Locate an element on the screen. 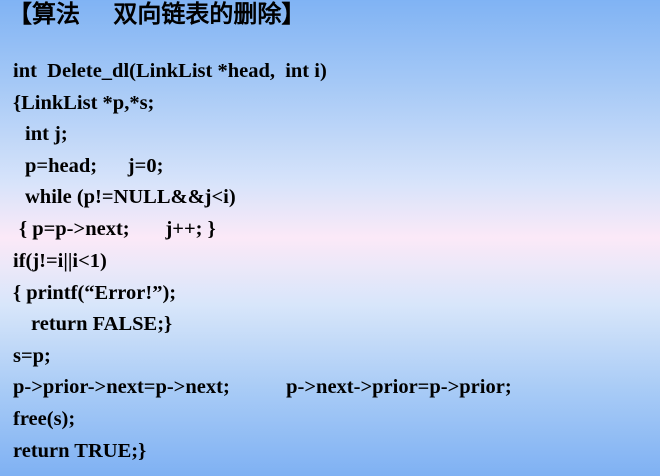 The image size is (660, 476). code-line-return-false: return FALSE;} is located at coordinates (102, 324).